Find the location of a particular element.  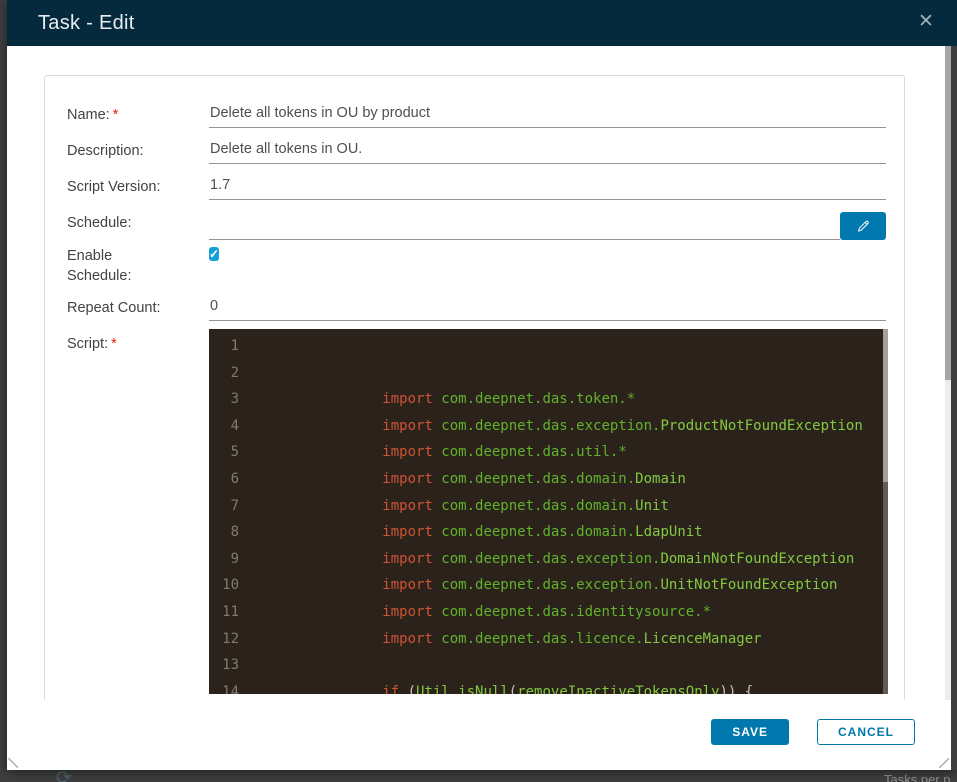

save-button: SAVE is located at coordinates (750, 732).